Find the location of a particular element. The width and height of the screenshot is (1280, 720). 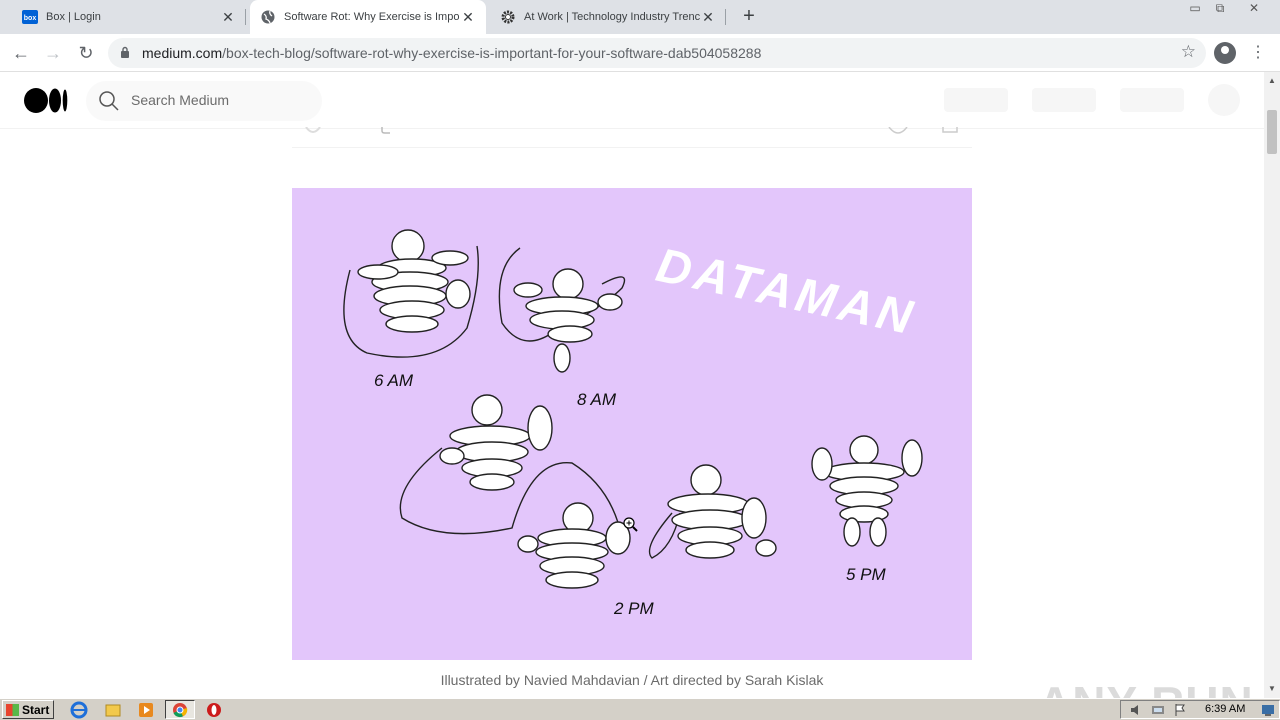

new-tab-button: + is located at coordinates (749, 16).